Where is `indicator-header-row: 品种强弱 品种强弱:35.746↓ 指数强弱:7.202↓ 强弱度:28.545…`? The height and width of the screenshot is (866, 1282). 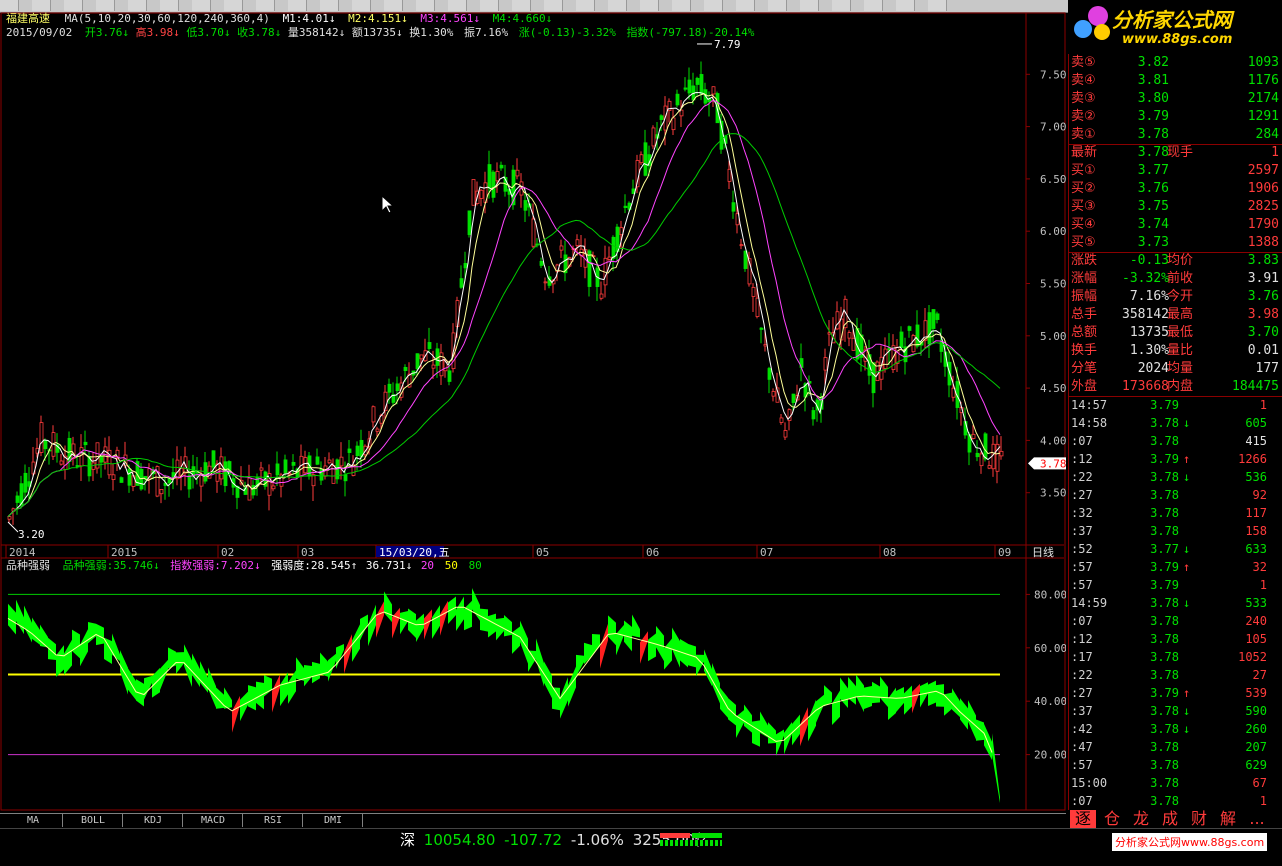
indicator-header-row: 品种强弱 品种强弱:35.746↓ 指数强弱:7.202↓ 强弱度:28.545… is located at coordinates (244, 566).